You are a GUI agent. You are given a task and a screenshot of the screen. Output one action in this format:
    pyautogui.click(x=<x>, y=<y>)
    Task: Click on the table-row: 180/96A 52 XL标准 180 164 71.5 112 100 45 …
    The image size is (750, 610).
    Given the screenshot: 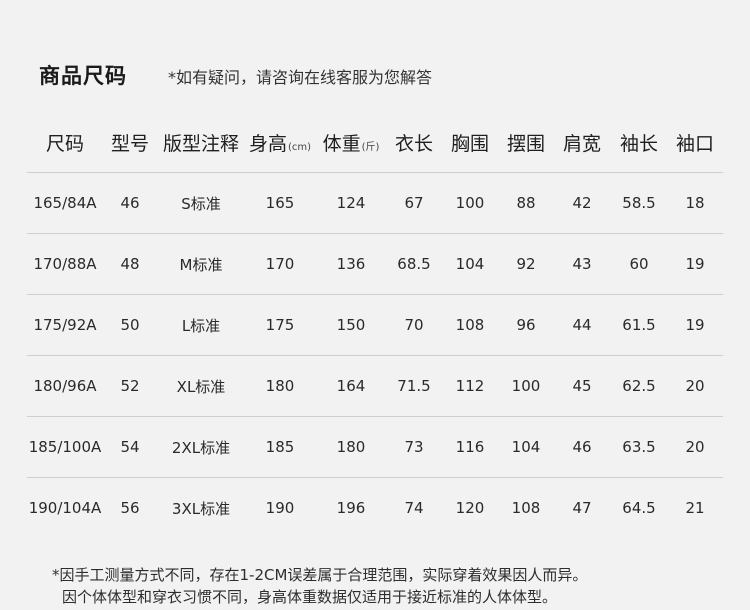 What is the action you would take?
    pyautogui.click(x=375, y=386)
    